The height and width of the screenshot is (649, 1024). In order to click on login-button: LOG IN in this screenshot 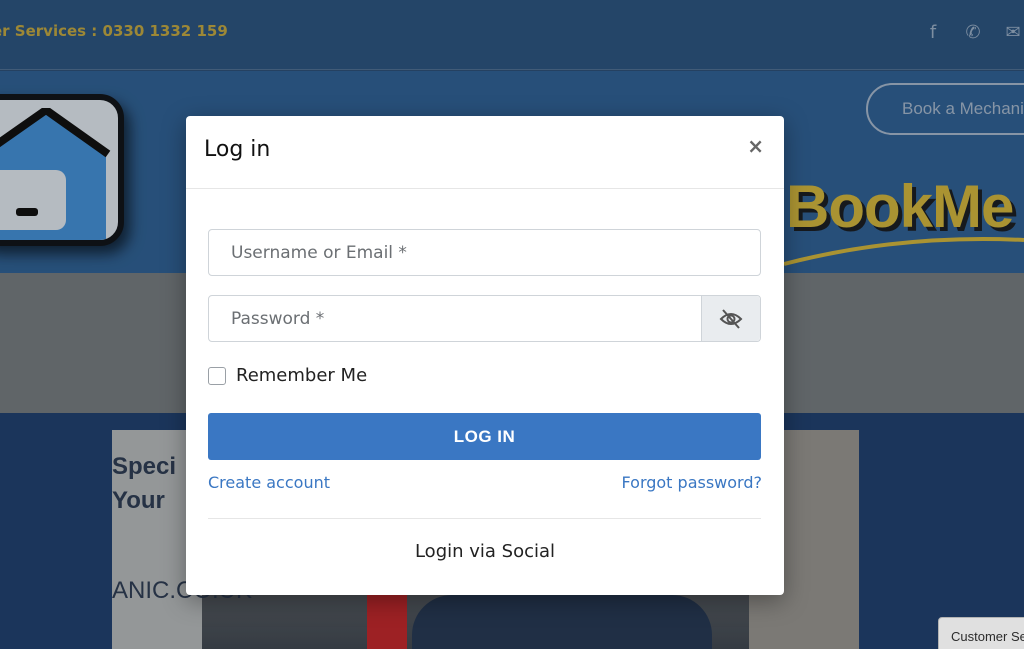, I will do `click(484, 436)`.